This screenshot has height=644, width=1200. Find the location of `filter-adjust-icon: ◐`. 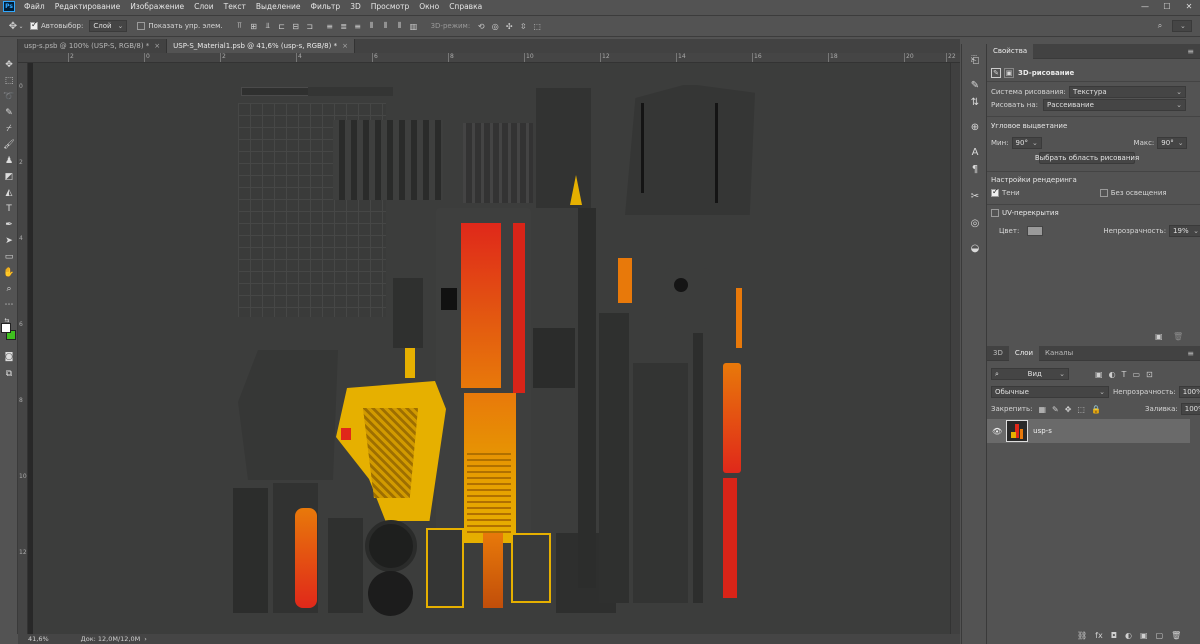

filter-adjust-icon: ◐ is located at coordinates (1112, 374).